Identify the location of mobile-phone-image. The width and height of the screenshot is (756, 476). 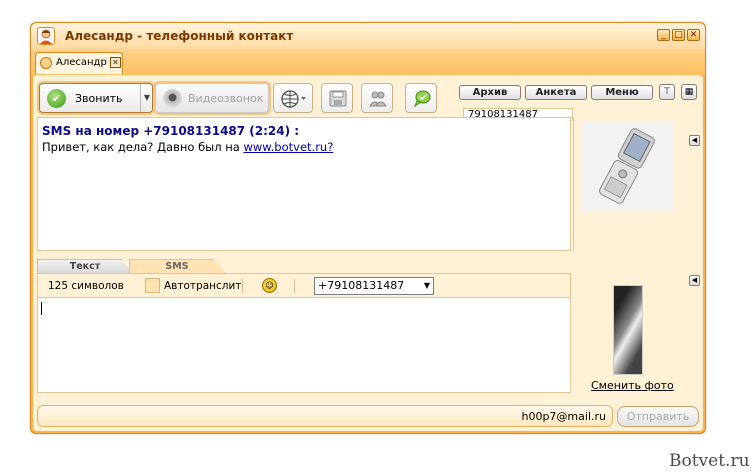
(627, 166).